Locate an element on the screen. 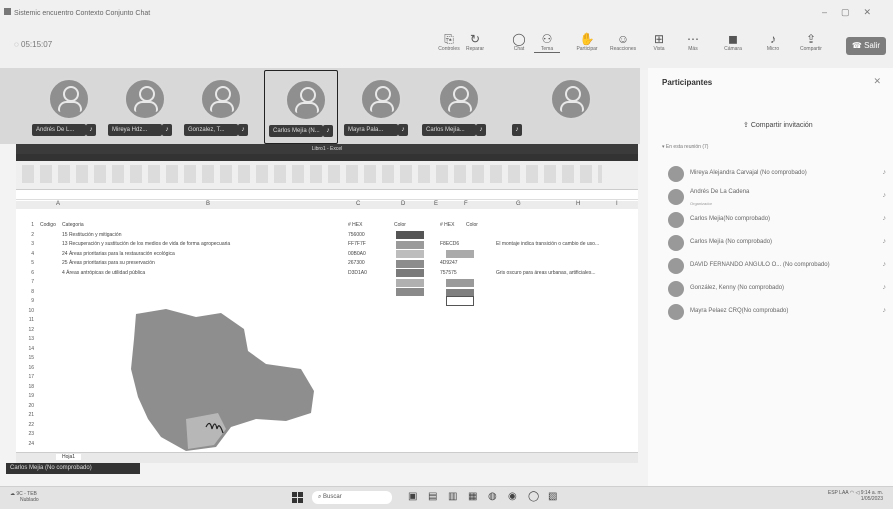 This screenshot has height=509, width=893. edge-icon: ◍ is located at coordinates (492, 496).